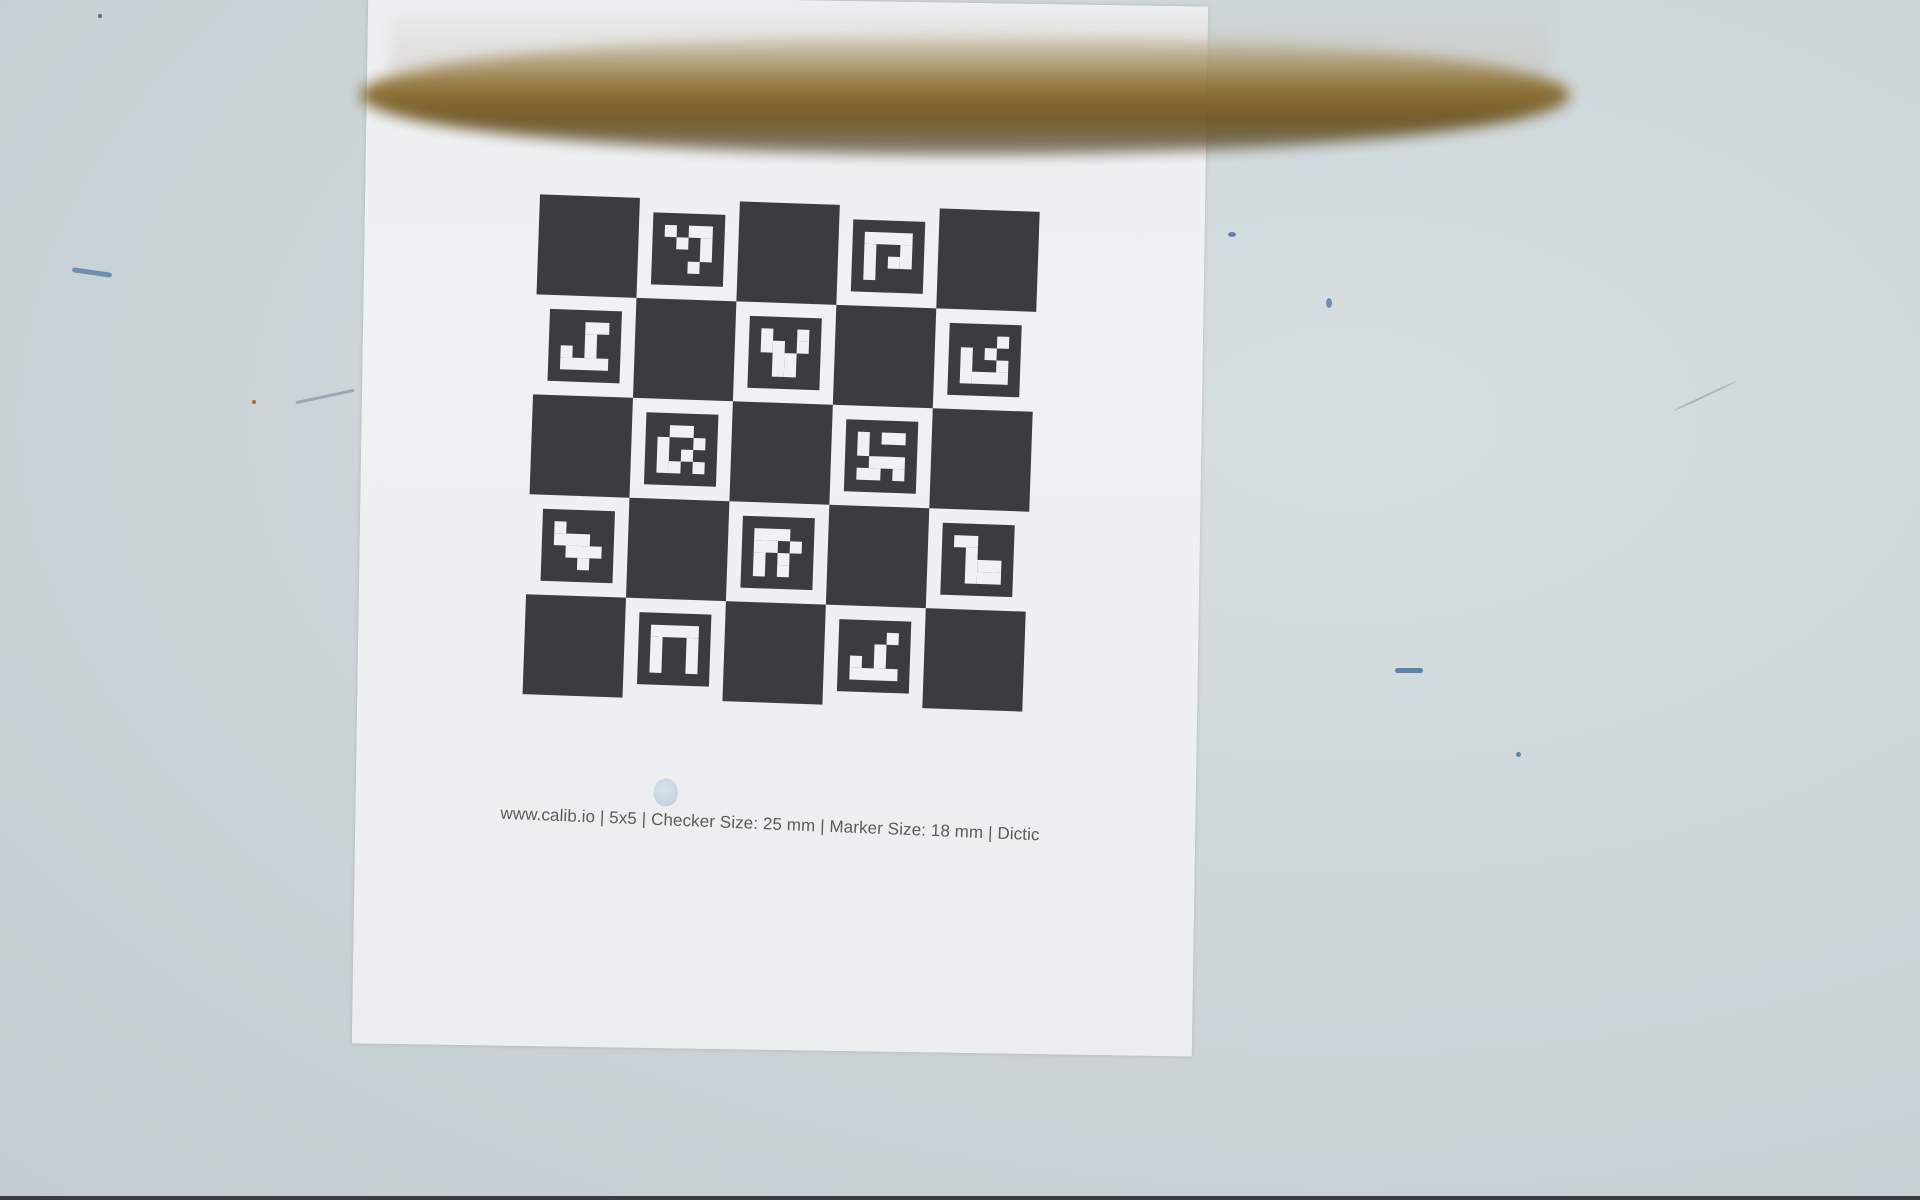 This screenshot has width=1920, height=1200. What do you see at coordinates (666, 792) in the screenshot?
I see `water-droplet` at bounding box center [666, 792].